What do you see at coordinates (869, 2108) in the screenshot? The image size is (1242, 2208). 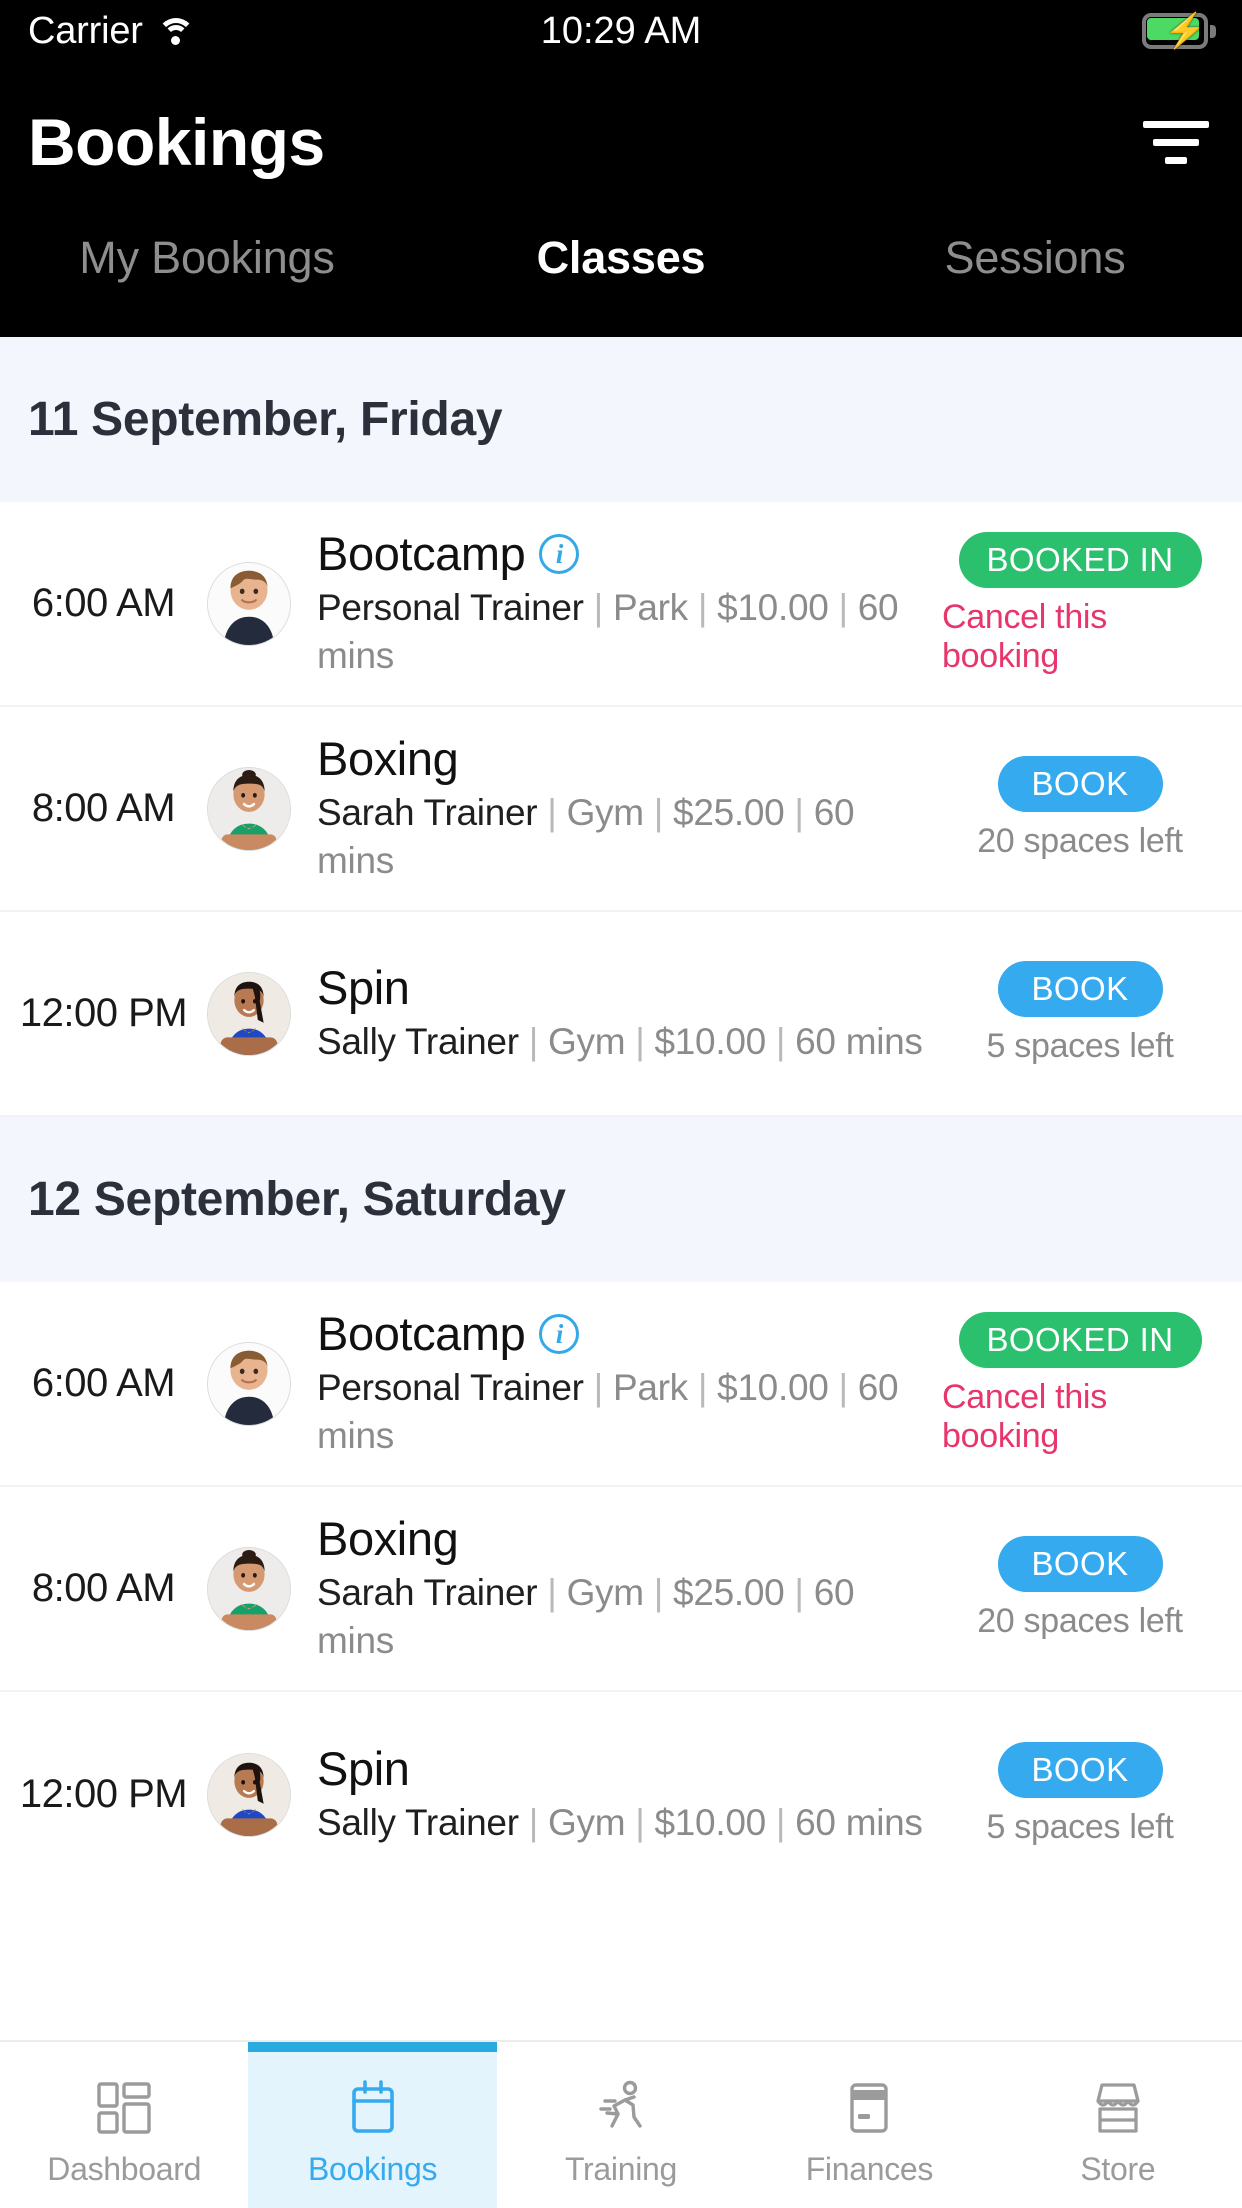 I see `credit-card-icon` at bounding box center [869, 2108].